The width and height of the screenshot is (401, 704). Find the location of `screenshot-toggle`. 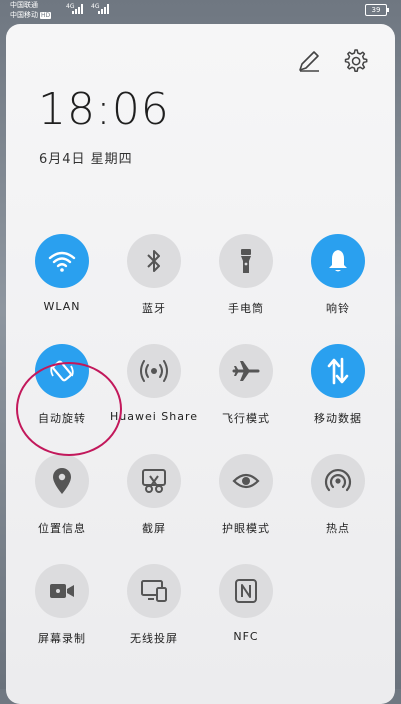

screenshot-toggle is located at coordinates (154, 481).